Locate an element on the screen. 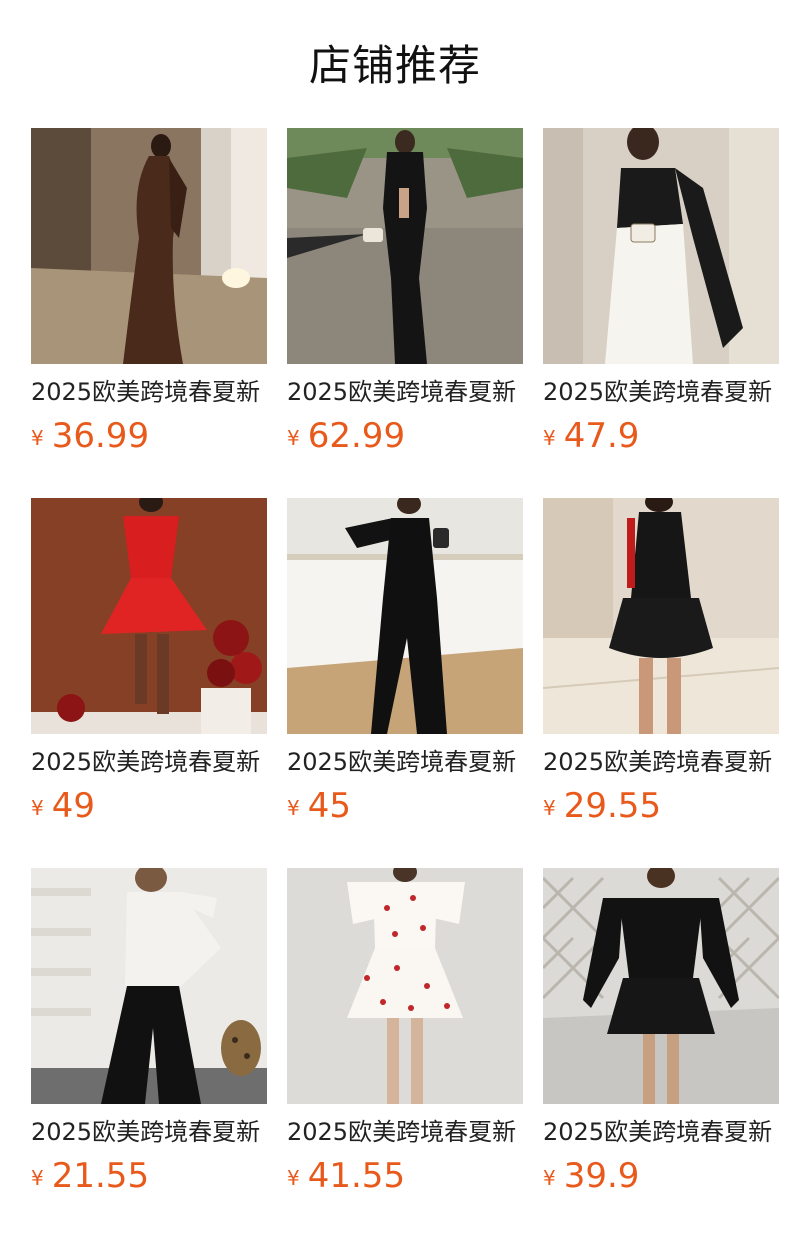 Image resolution: width=790 pixels, height=1236 pixels. product-card: 2025欧美跨境春夏新 ¥36.99 is located at coordinates (149, 313).